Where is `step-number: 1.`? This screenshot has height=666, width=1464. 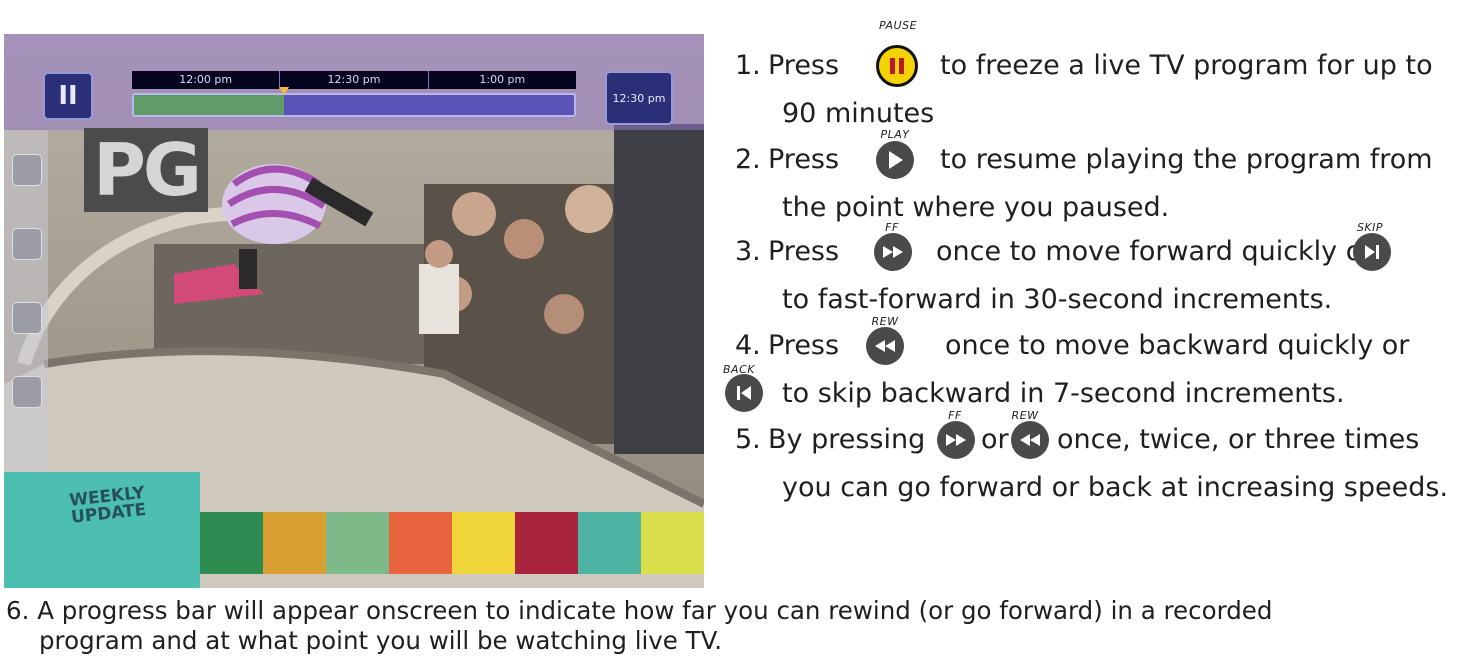
step-number: 1. is located at coordinates (748, 65).